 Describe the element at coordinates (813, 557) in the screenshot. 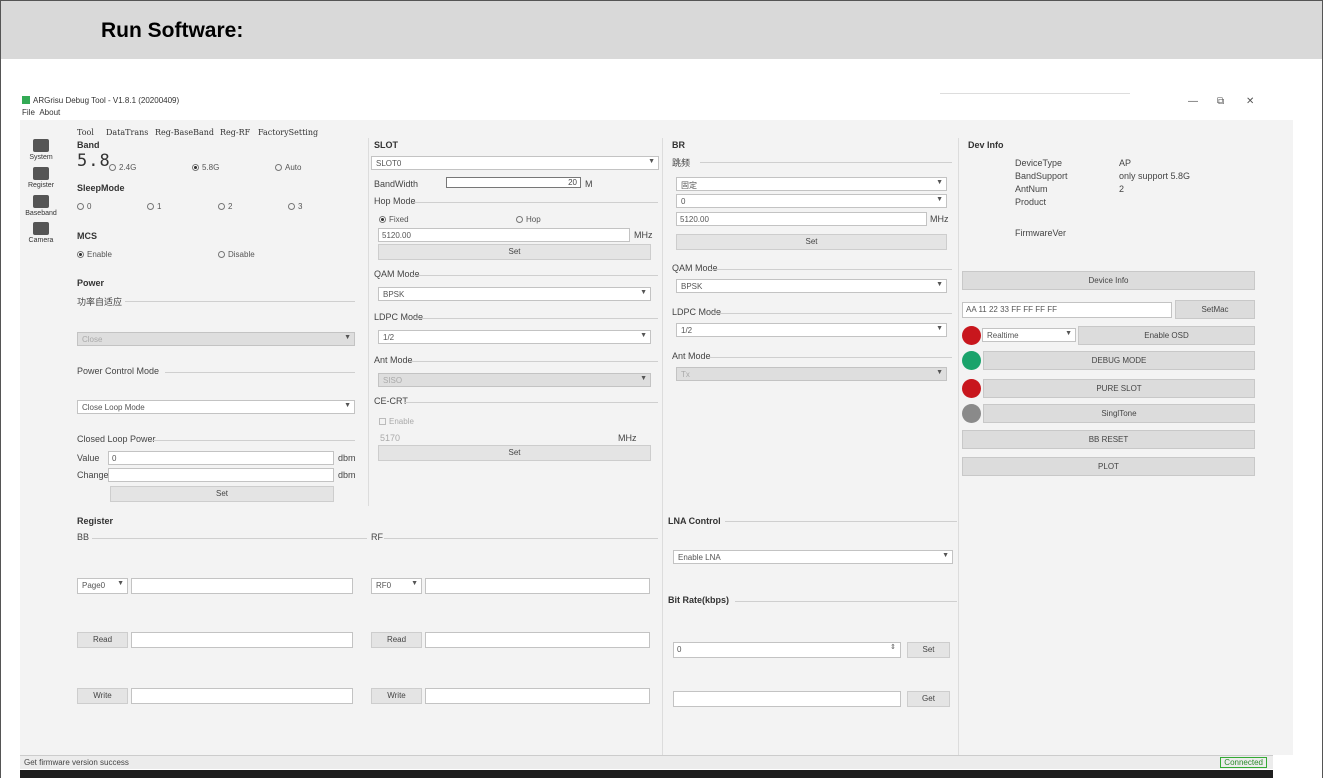

I see `lna-select: Enable LNA ▼` at that location.